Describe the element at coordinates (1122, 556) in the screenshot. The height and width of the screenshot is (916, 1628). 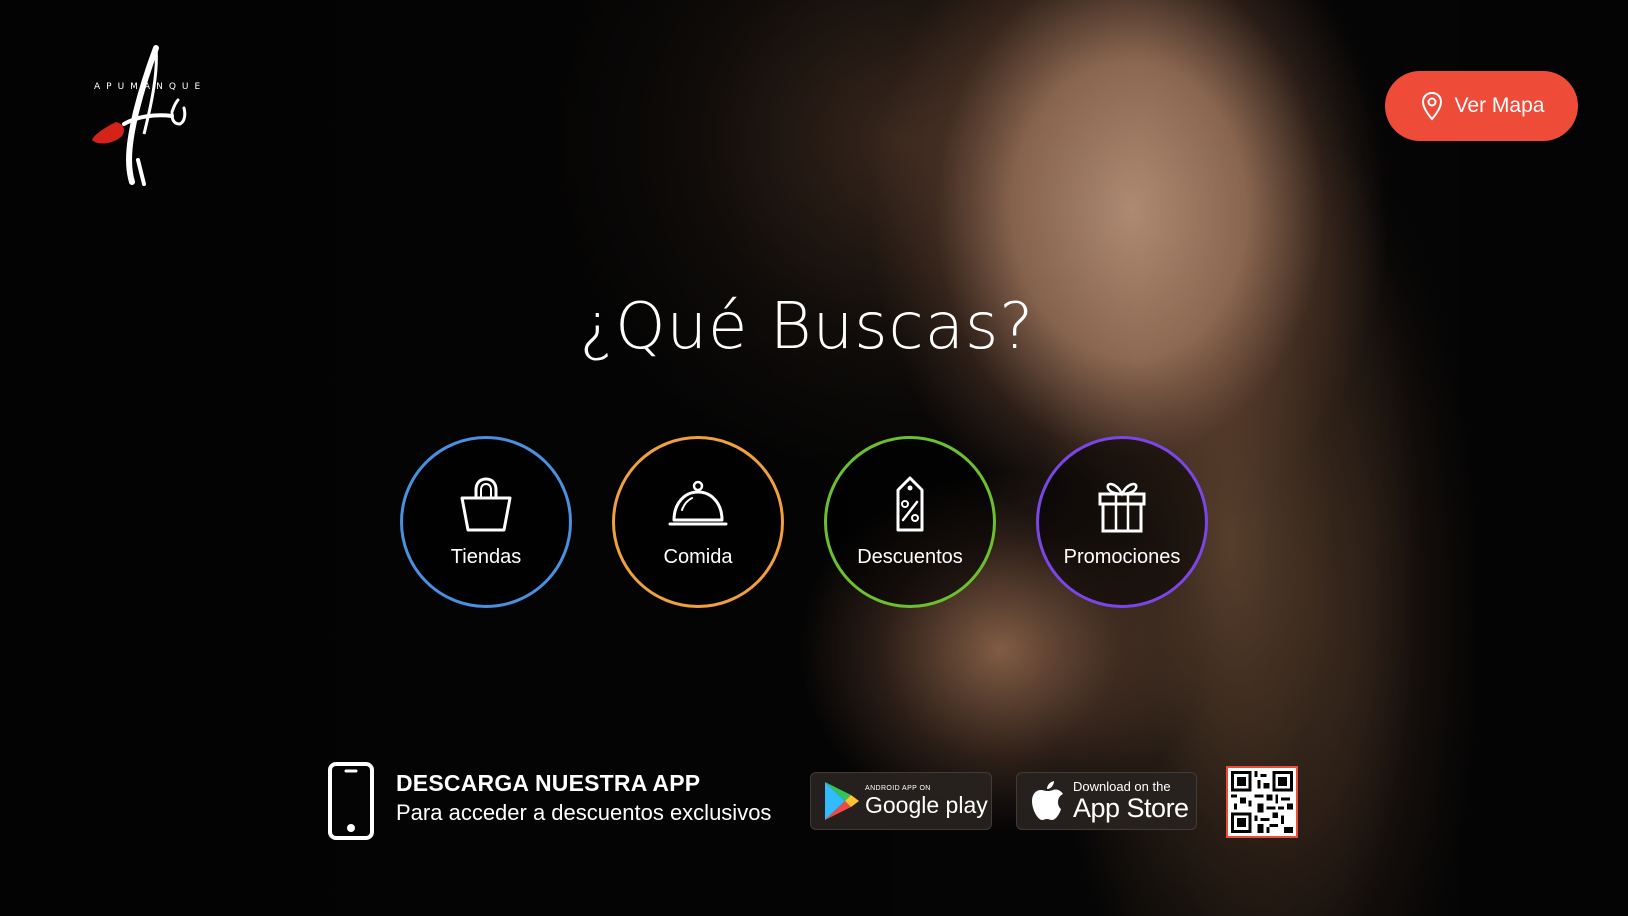
I see `category-label: Promociones` at that location.